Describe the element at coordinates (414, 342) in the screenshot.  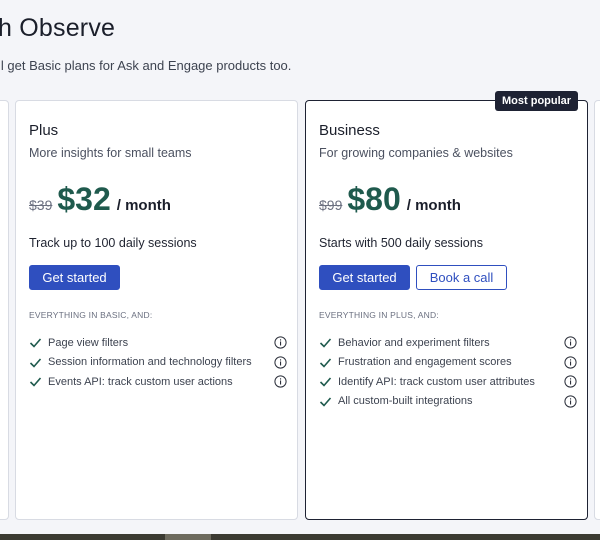
I see `feature-text: Behavior and experiment filters` at that location.